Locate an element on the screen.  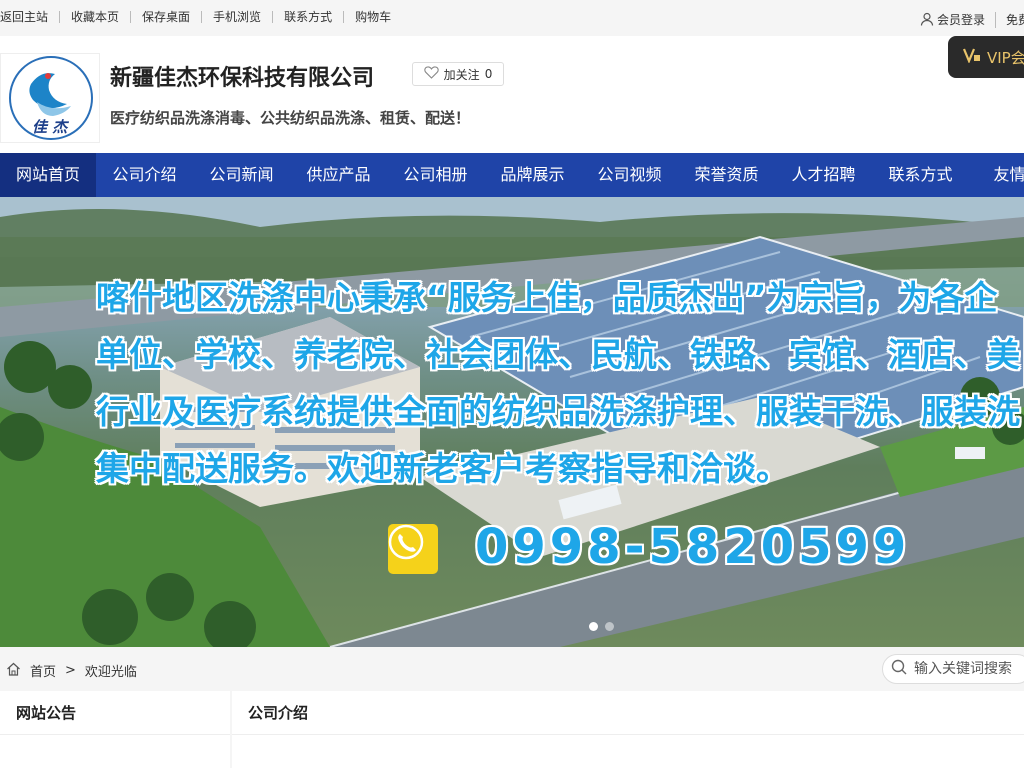
member-login-link: 会员登录 is located at coordinates (958, 19).